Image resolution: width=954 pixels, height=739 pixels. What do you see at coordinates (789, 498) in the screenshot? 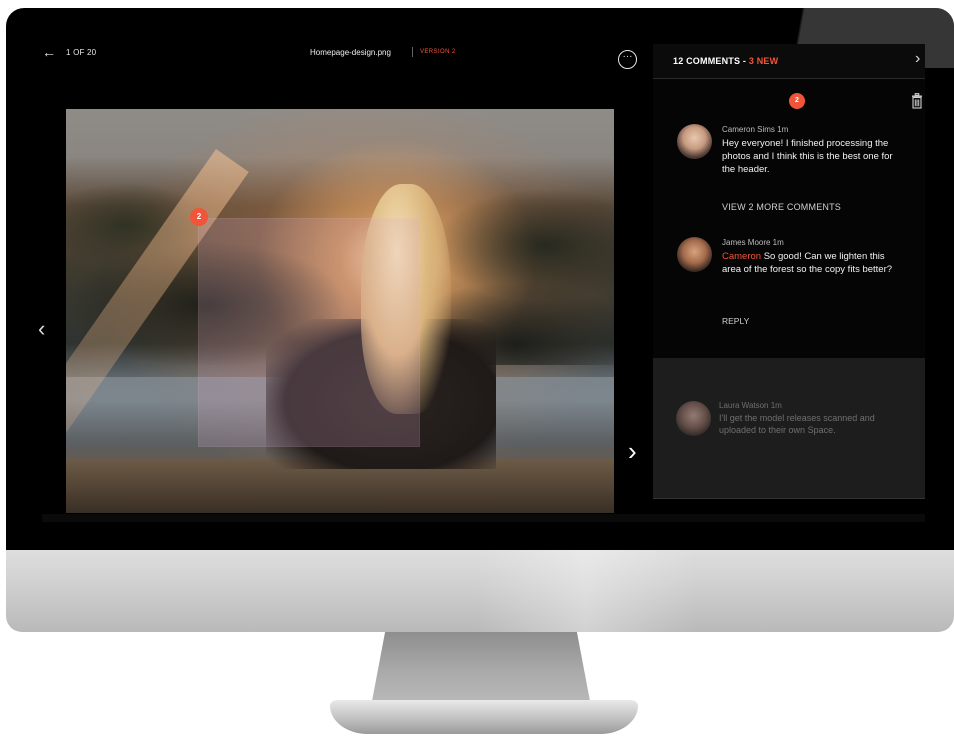
I see `thread-divider` at bounding box center [789, 498].